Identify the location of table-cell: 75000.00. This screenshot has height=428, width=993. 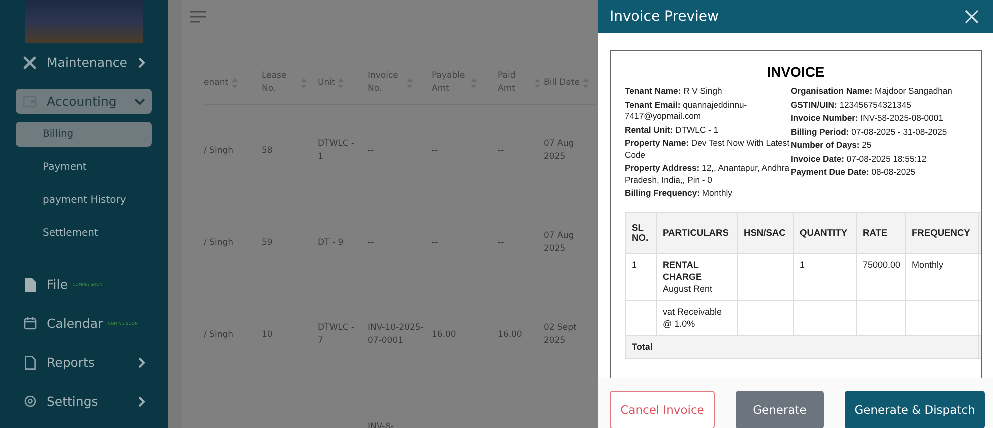
(882, 265).